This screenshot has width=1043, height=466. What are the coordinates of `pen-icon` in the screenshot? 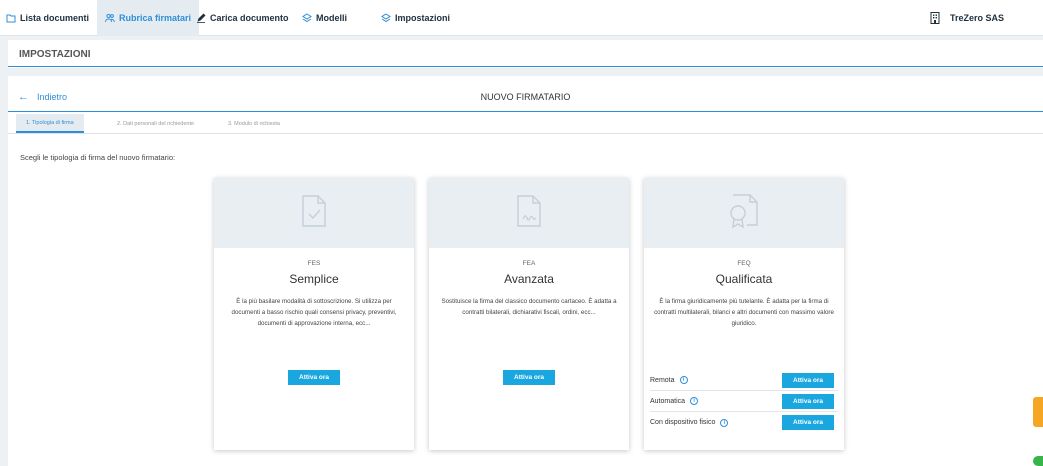 It's located at (201, 18).